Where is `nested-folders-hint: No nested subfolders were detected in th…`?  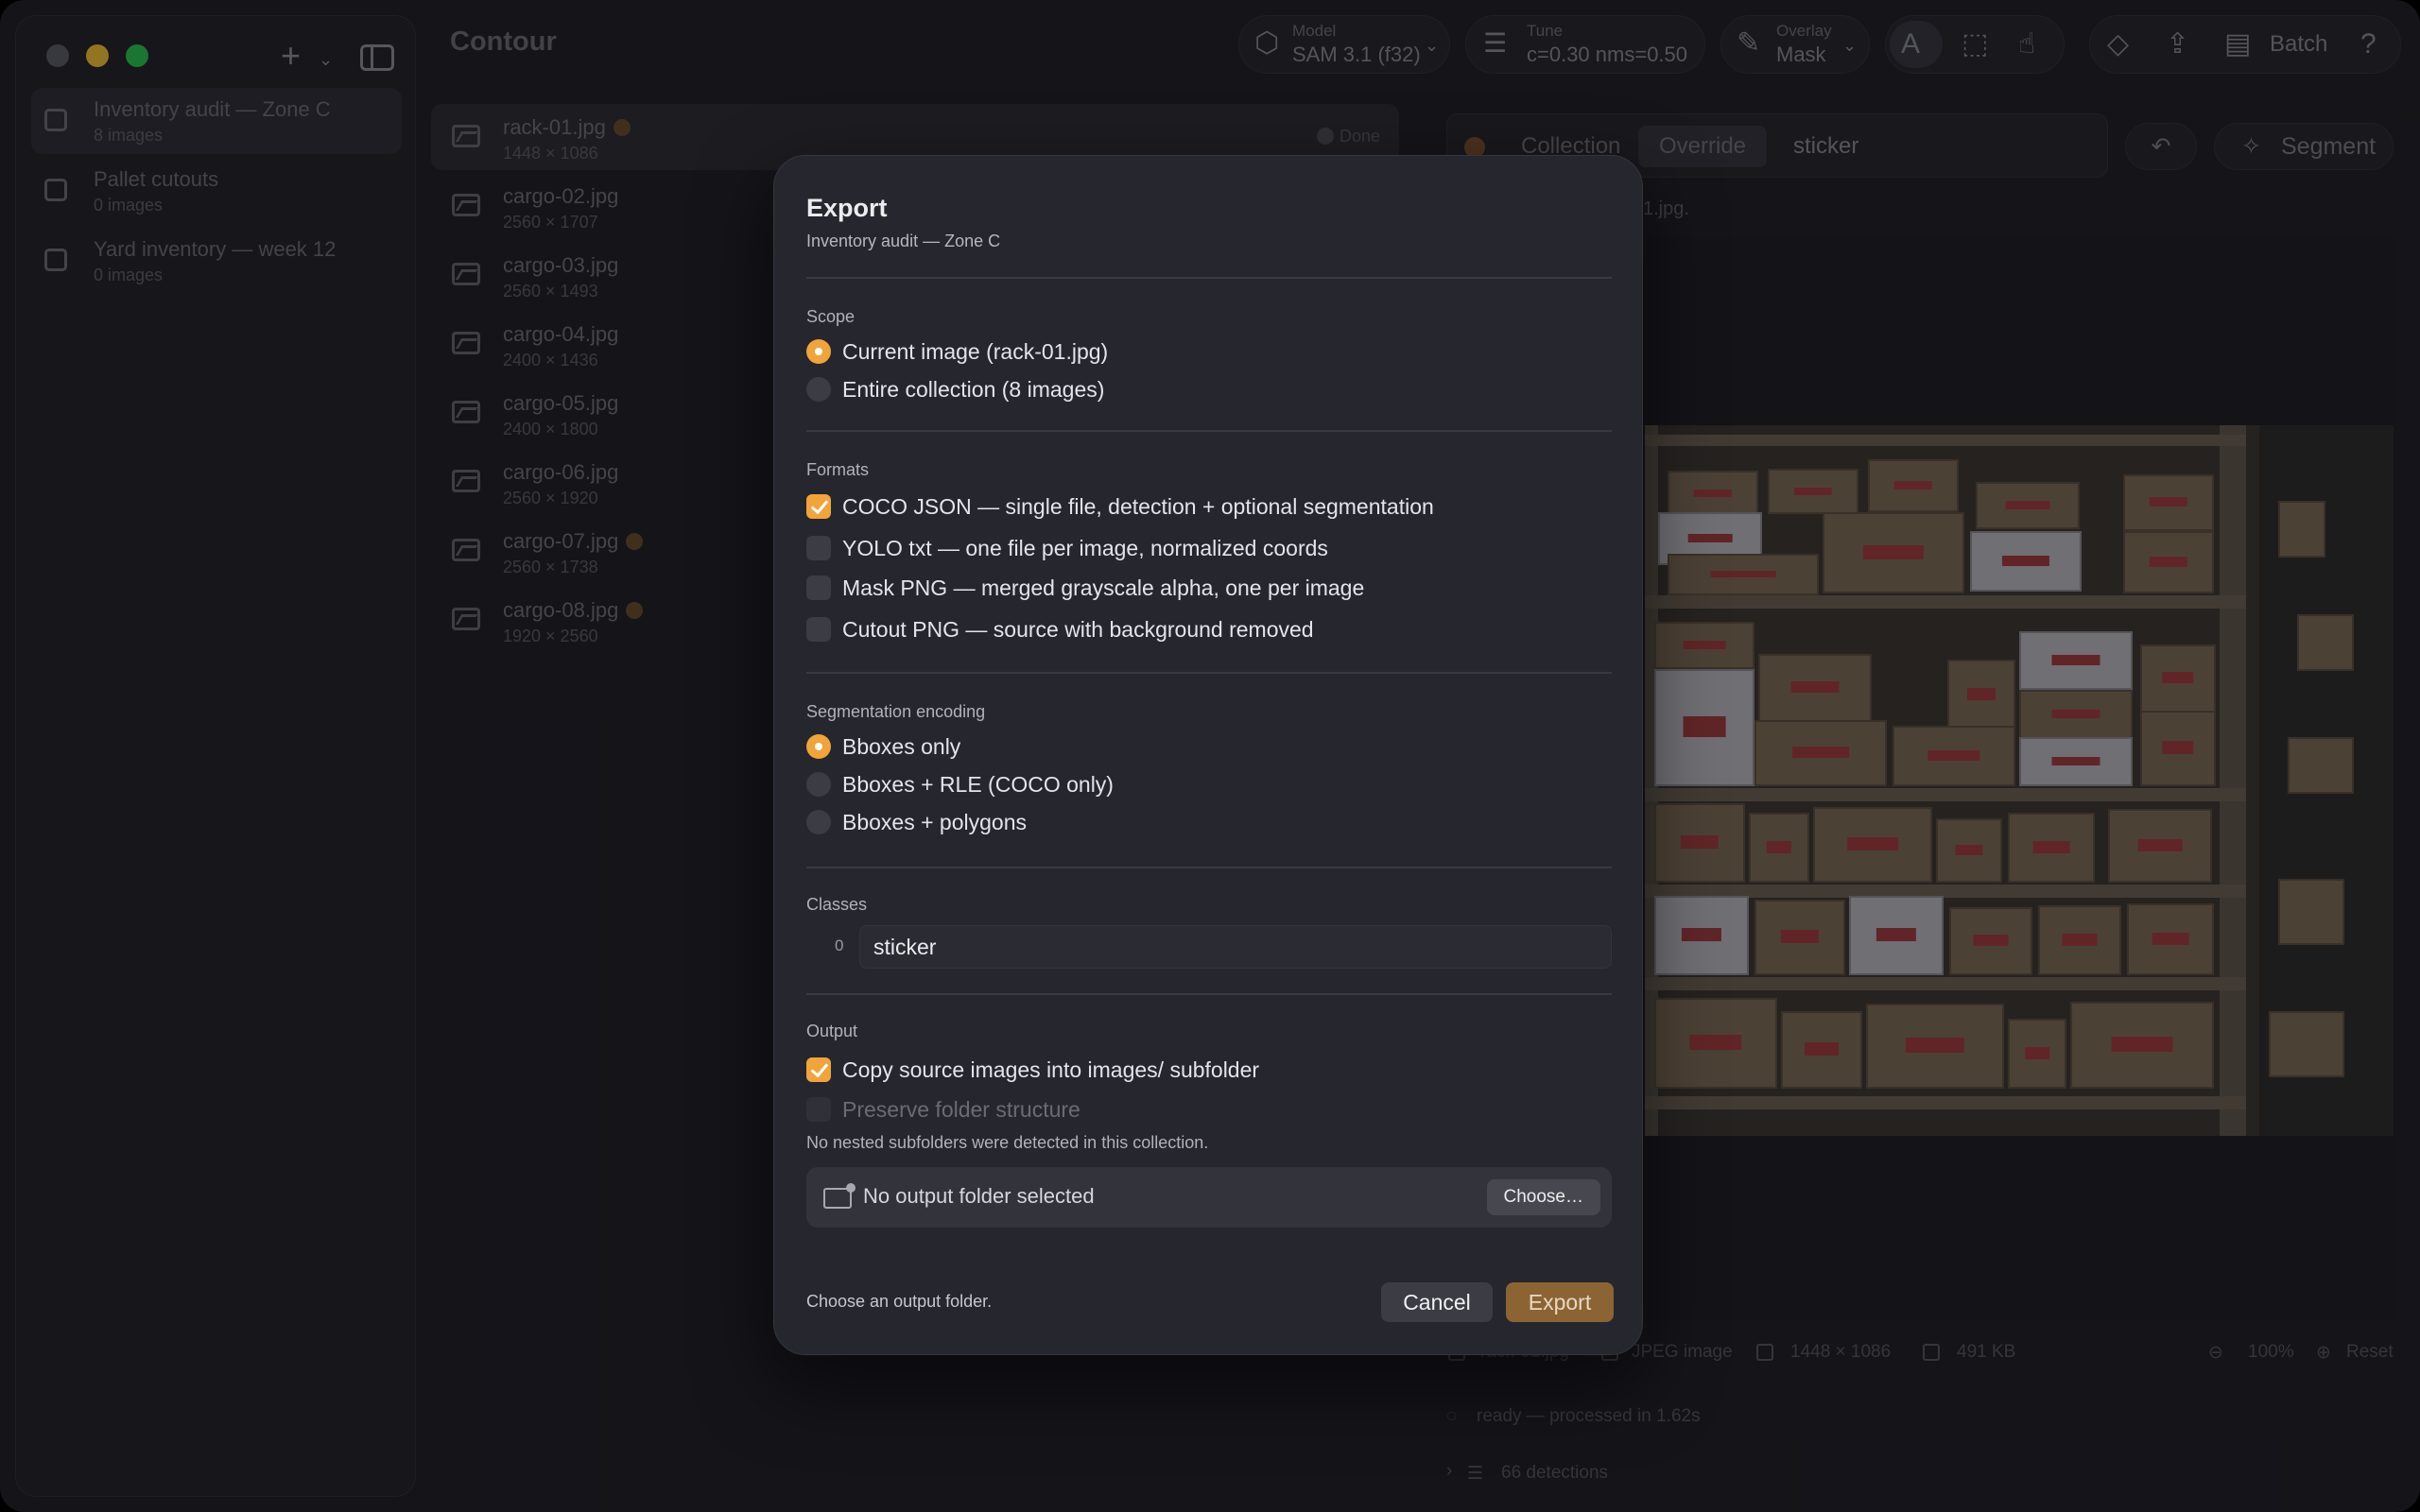
nested-folders-hint: No nested subfolders were detected in th… is located at coordinates (1007, 1142).